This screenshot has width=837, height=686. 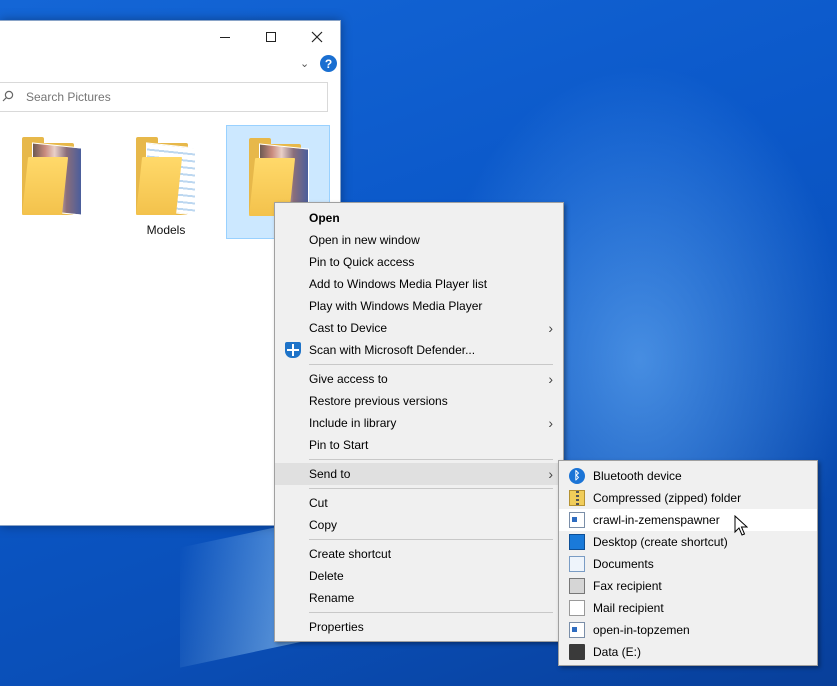 What do you see at coordinates (328, 63) in the screenshot?
I see `help-button: ?` at bounding box center [328, 63].